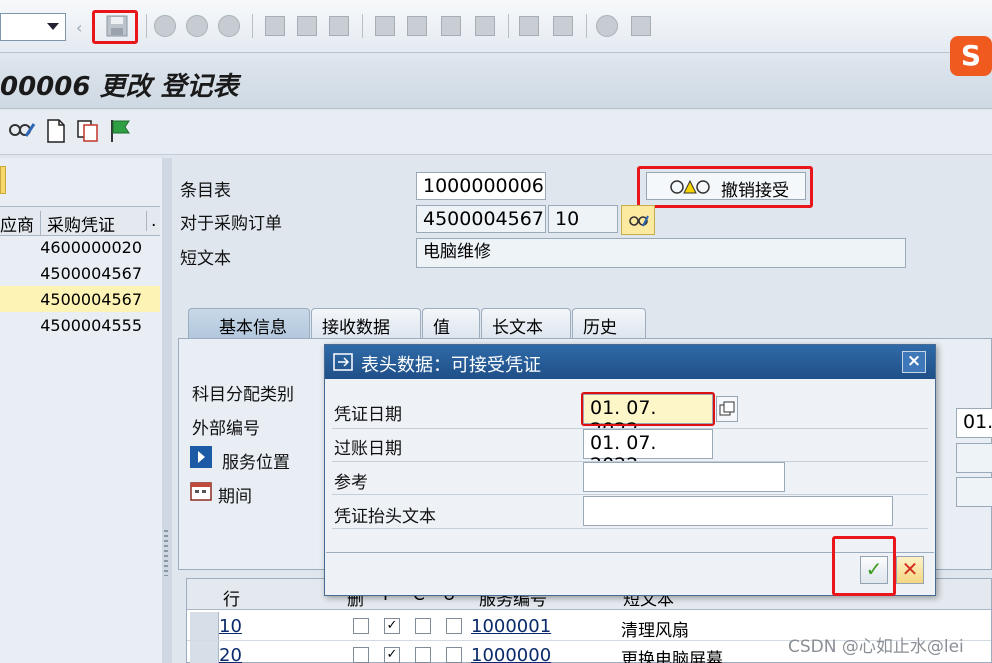  What do you see at coordinates (229, 26) in the screenshot?
I see `cancel-icon` at bounding box center [229, 26].